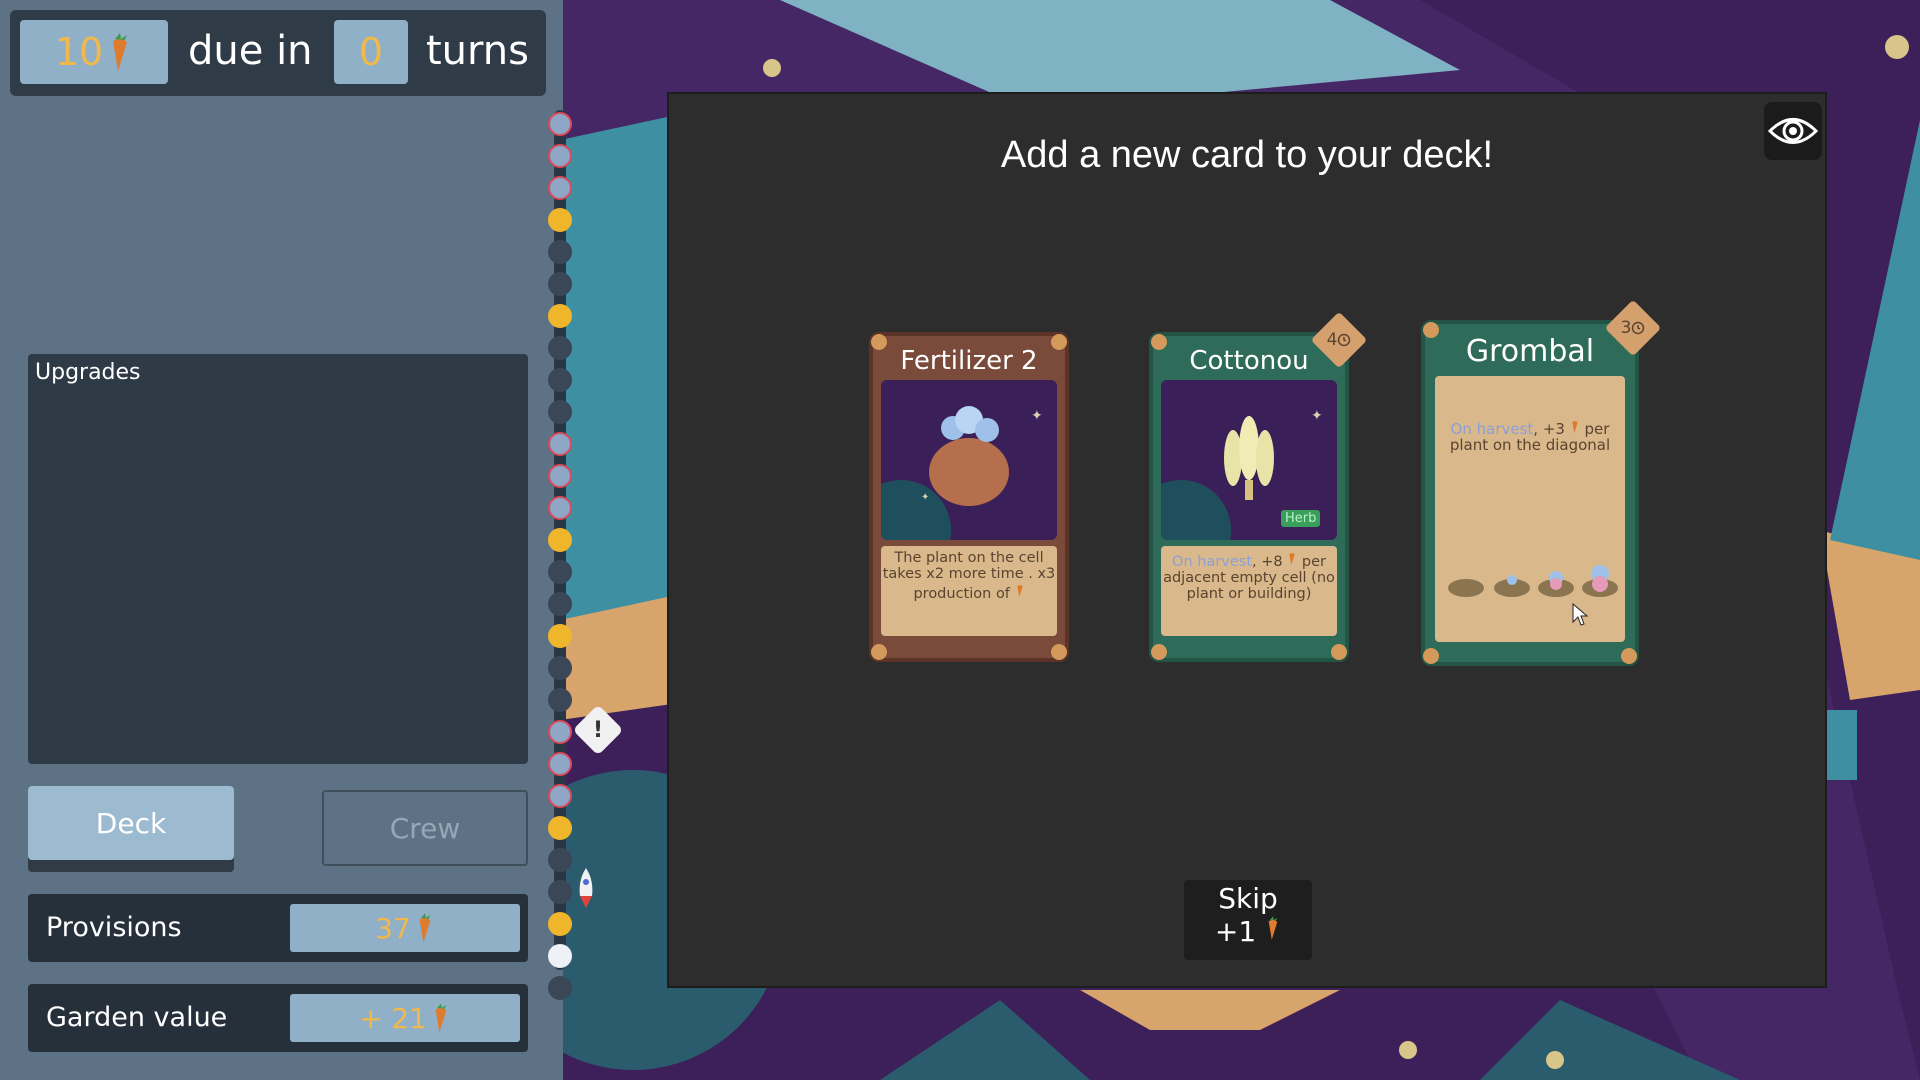  I want to click on card-name: Fertilizer 2, so click(969, 361).